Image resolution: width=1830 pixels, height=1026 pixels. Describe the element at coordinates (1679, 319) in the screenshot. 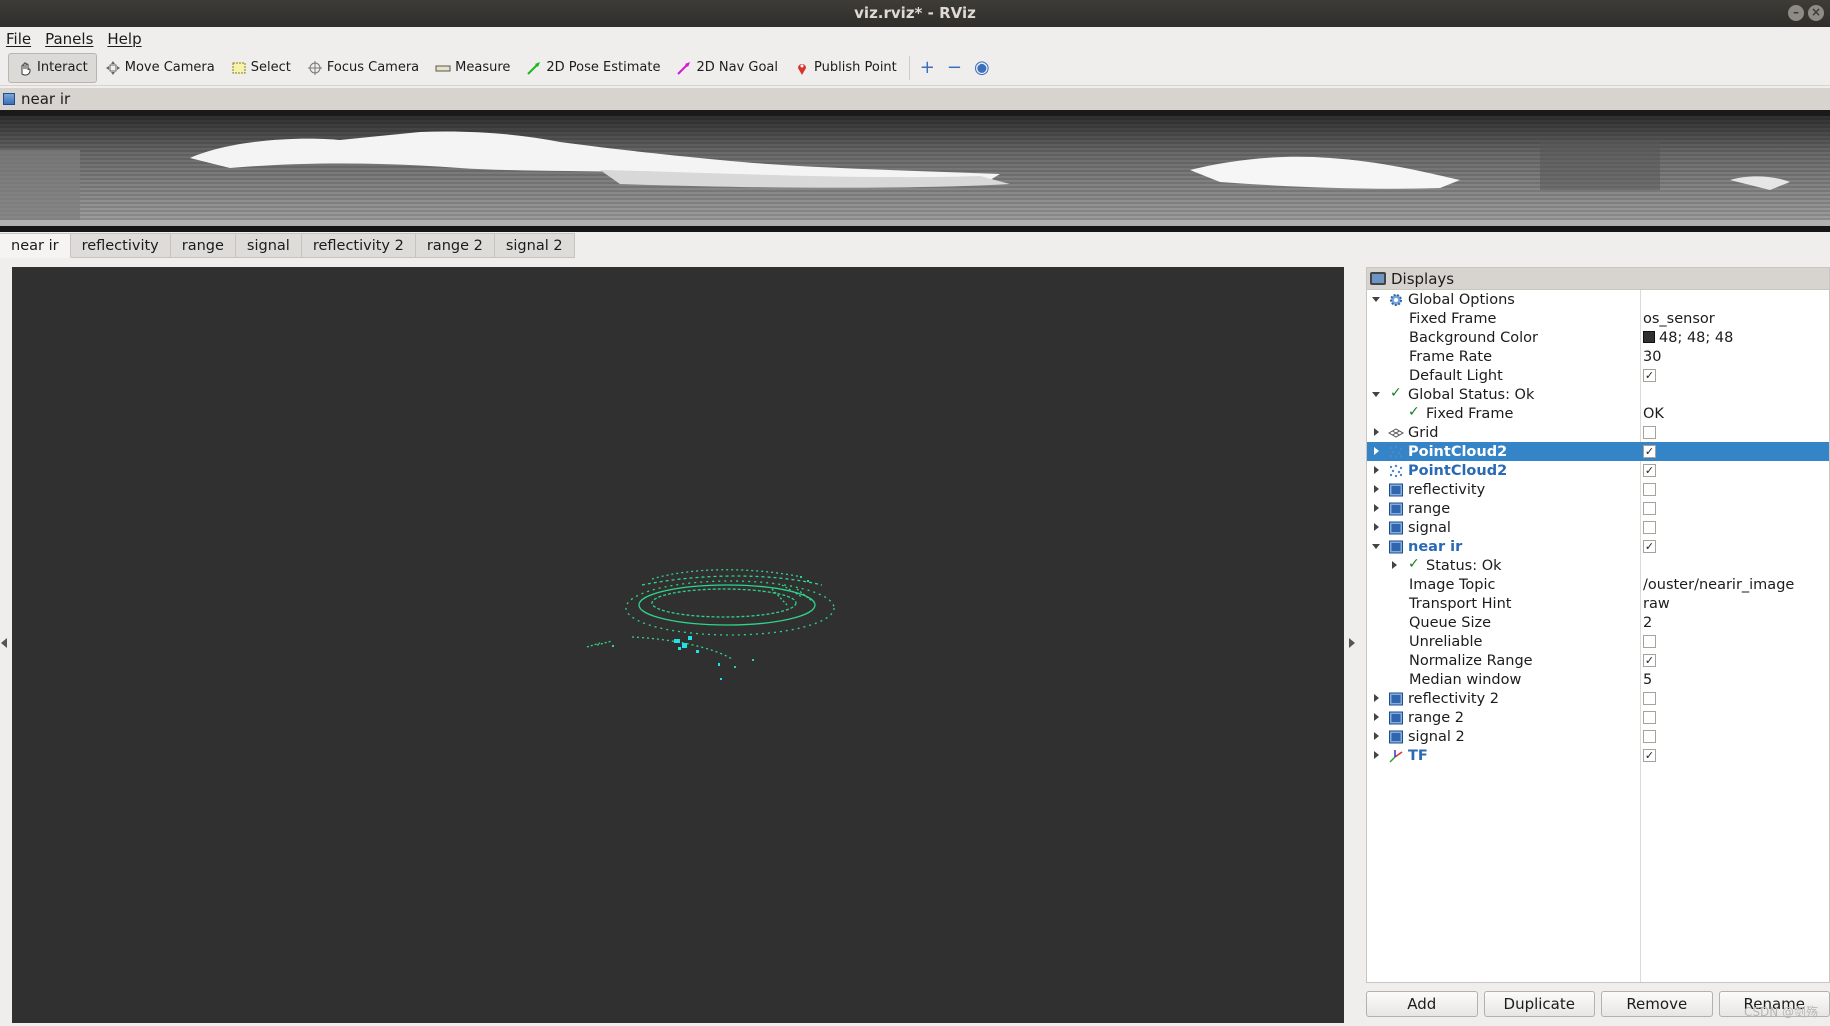

I see `display-row-value: os_sensor` at that location.